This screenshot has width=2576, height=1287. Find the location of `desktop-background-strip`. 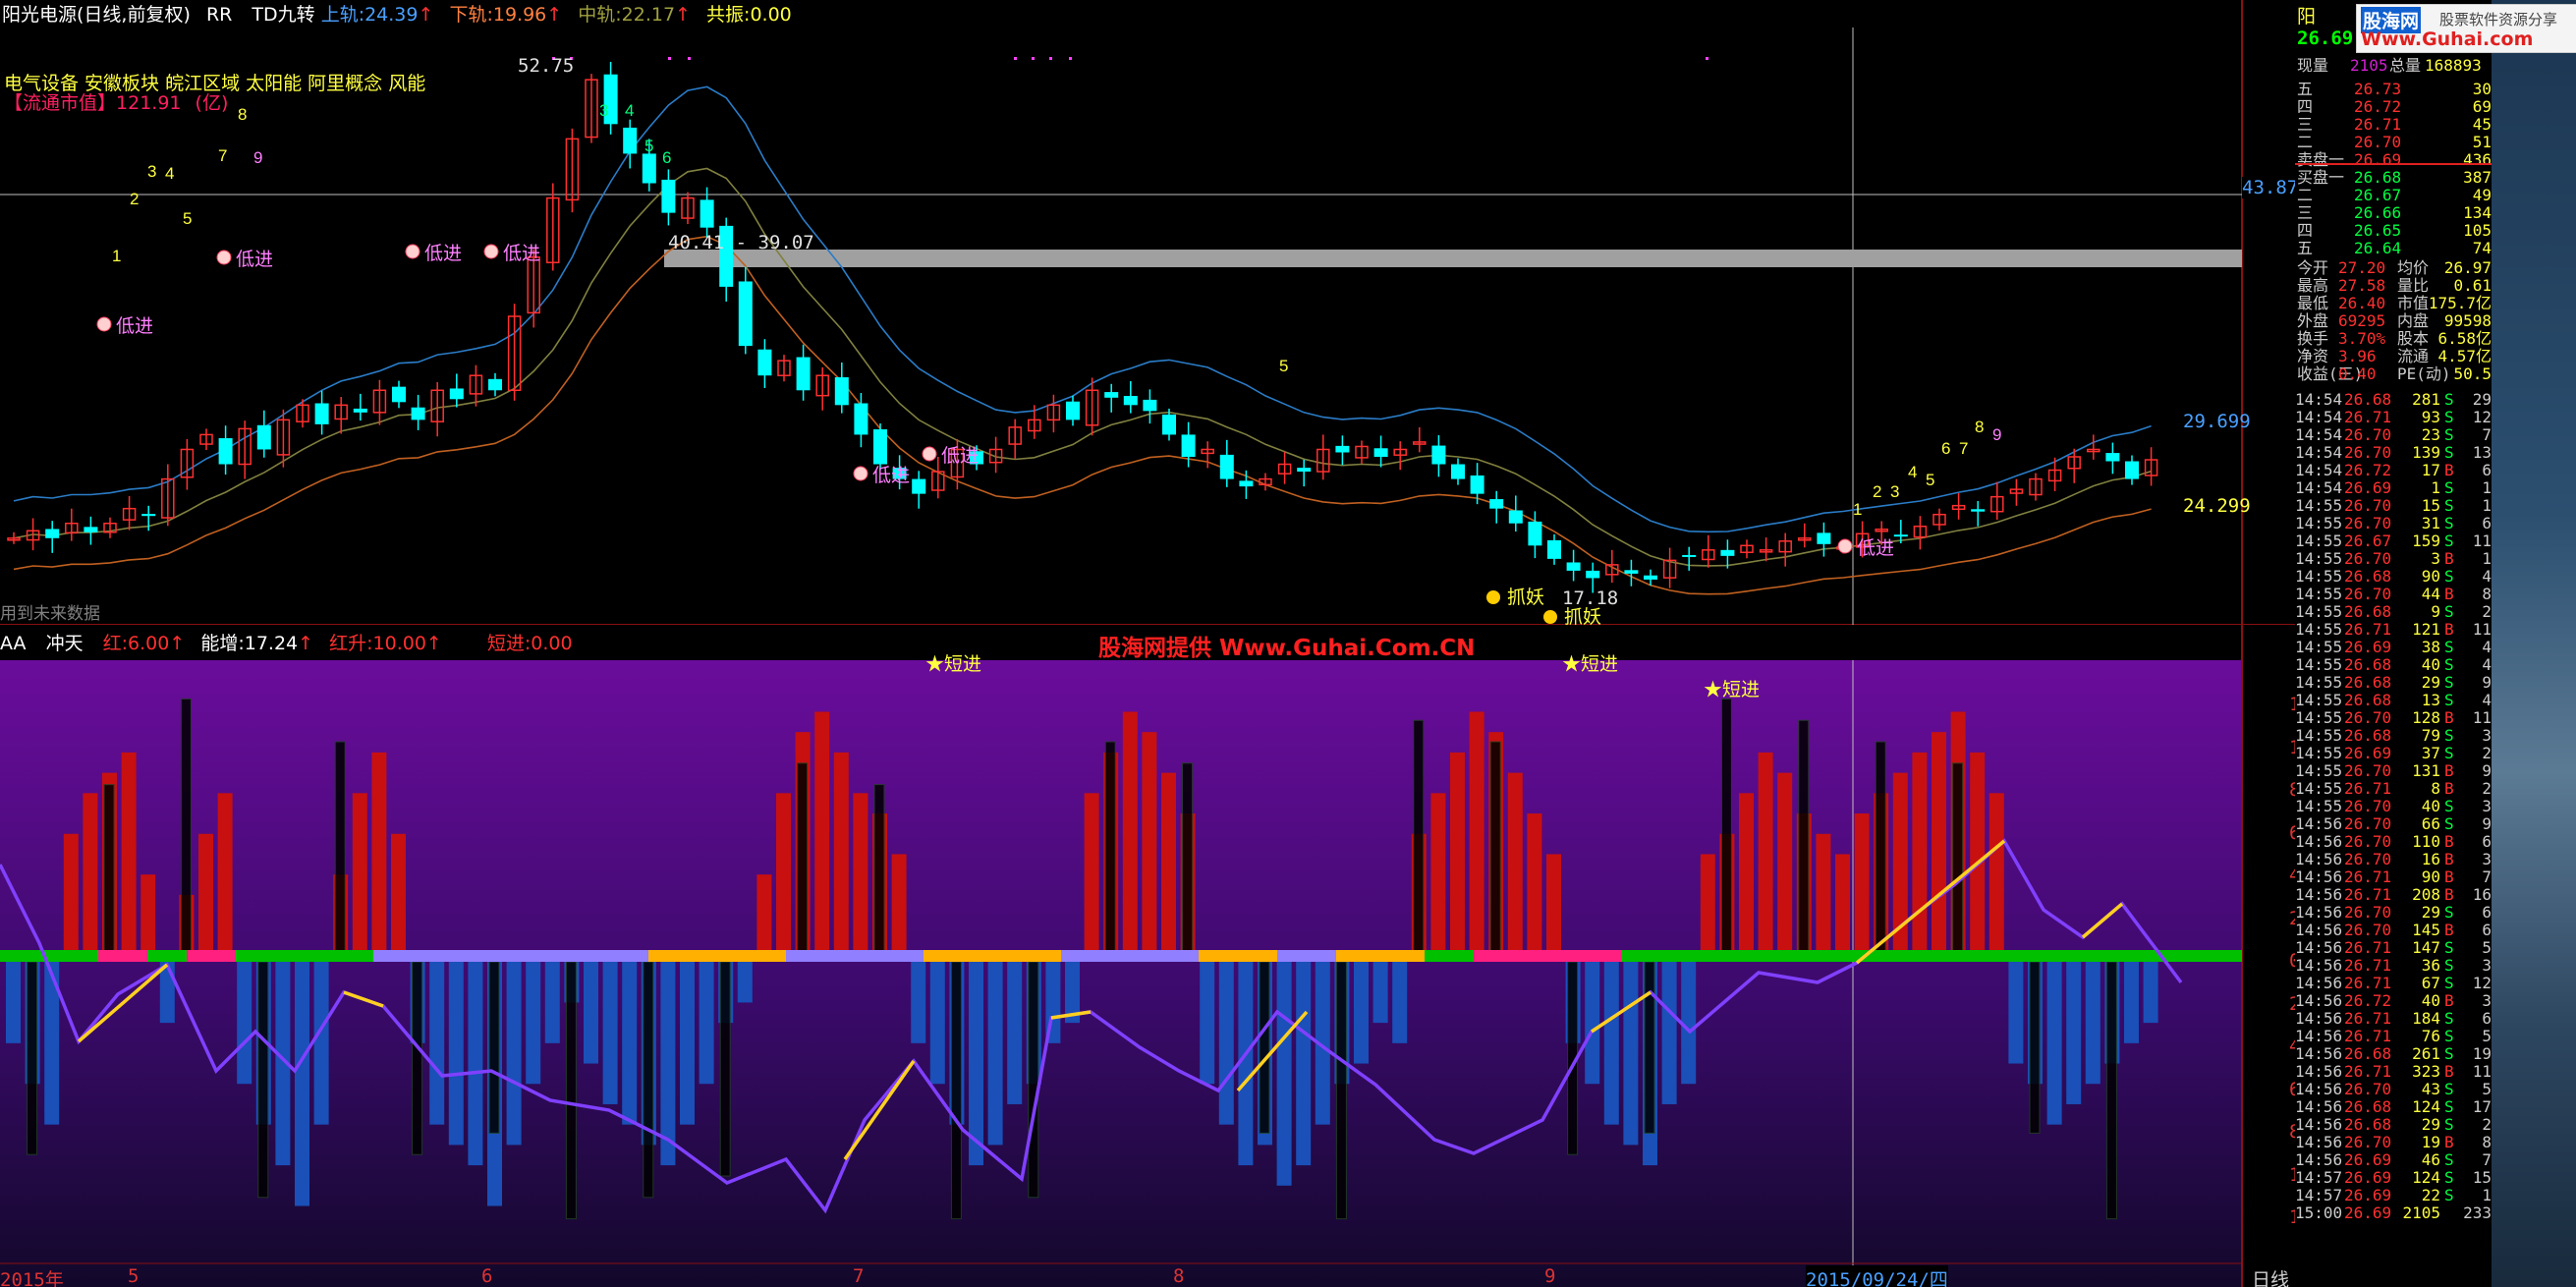

desktop-background-strip is located at coordinates (2534, 644).